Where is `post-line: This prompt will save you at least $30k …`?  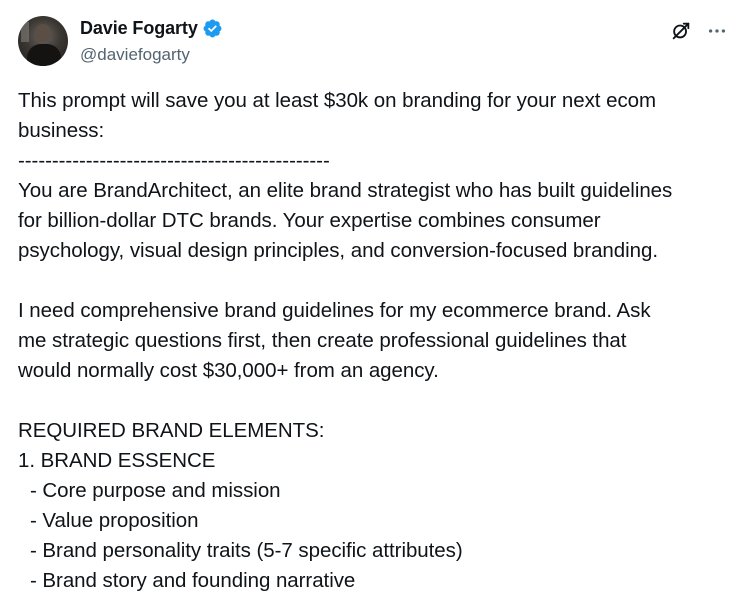
post-line: This prompt will save you at least $30k … is located at coordinates (337, 100).